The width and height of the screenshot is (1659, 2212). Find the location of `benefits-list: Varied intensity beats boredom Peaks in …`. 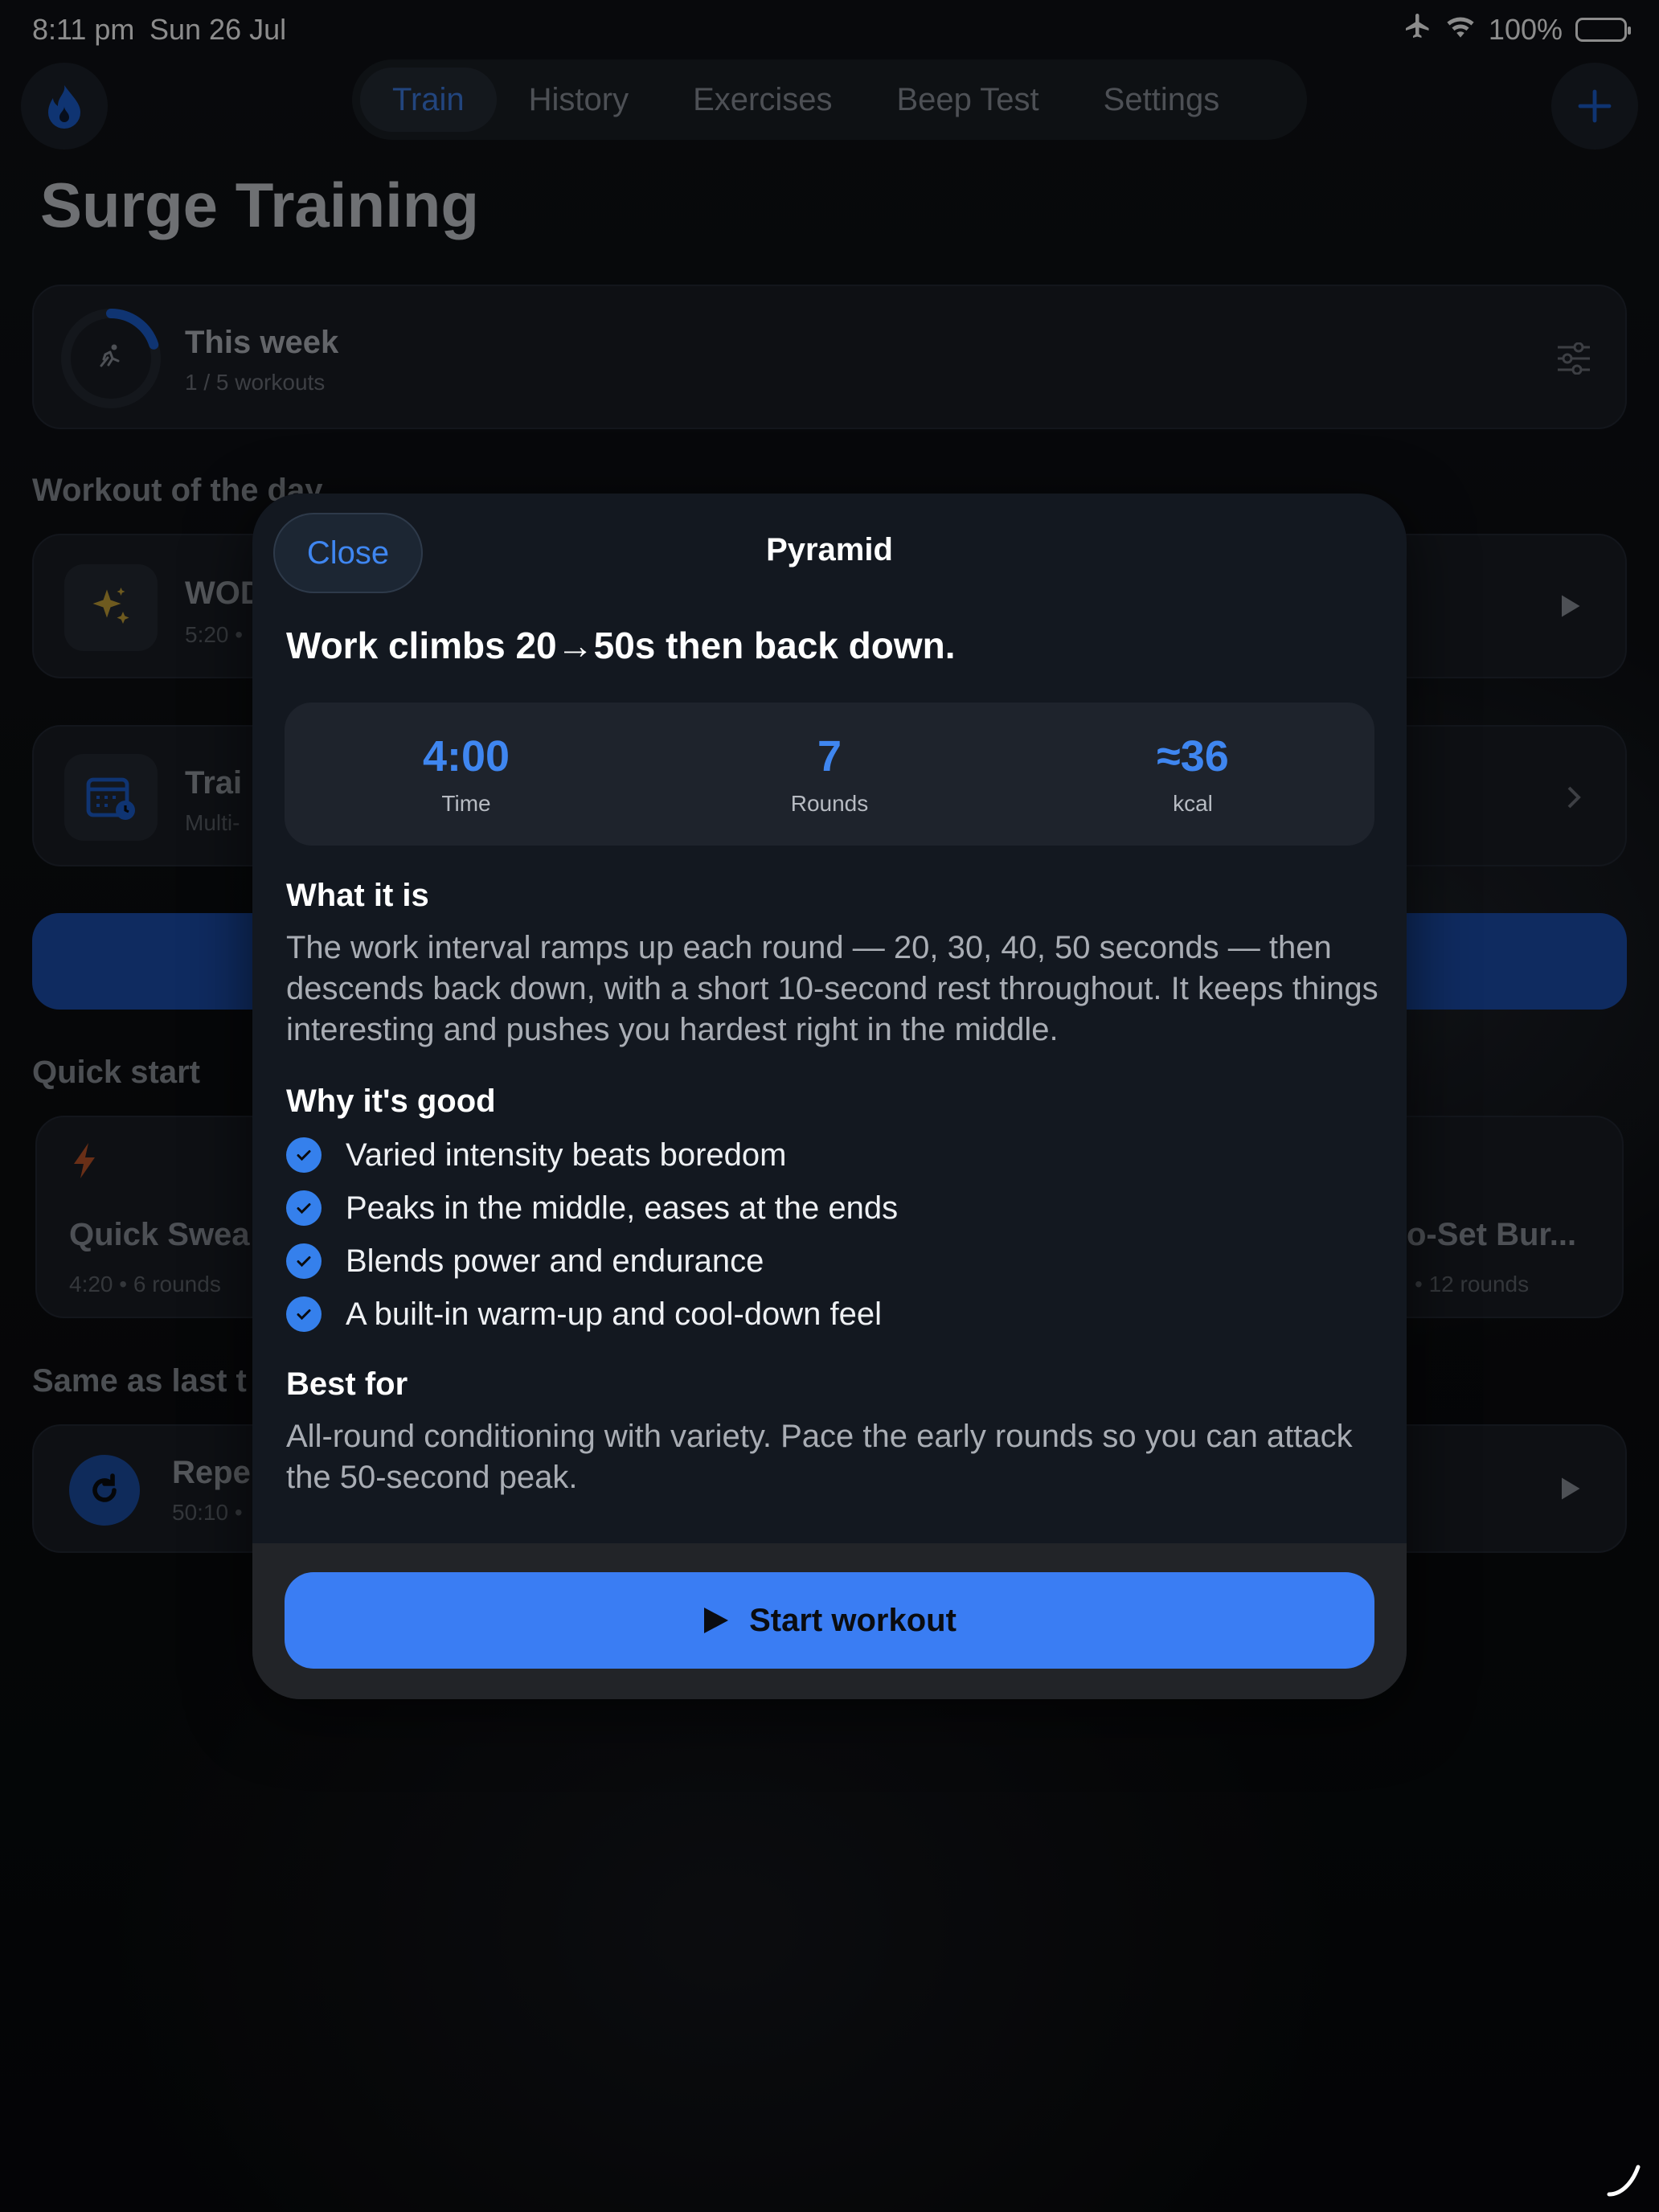

benefits-list: Varied intensity beats boredom Peaks in … is located at coordinates (592, 1235).